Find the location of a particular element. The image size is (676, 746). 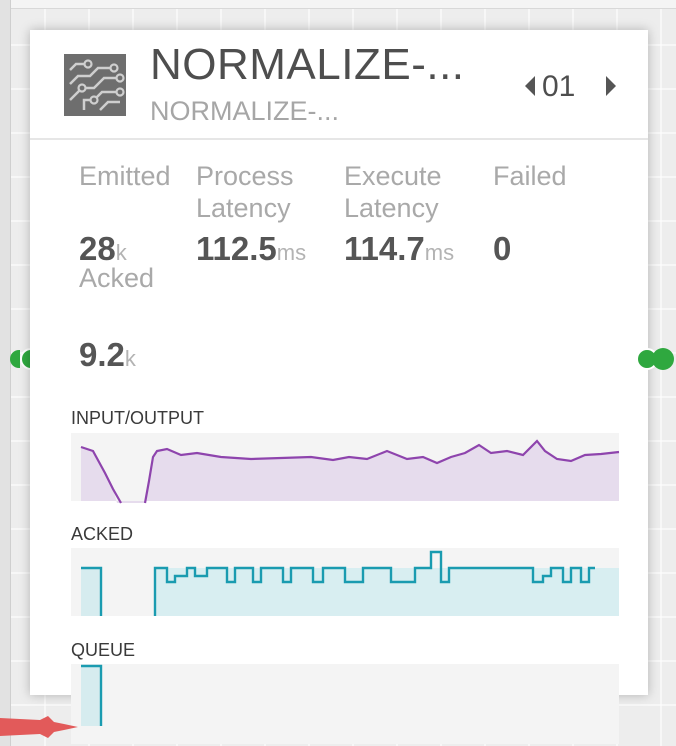

acked-value: 9.2k is located at coordinates (107, 355).